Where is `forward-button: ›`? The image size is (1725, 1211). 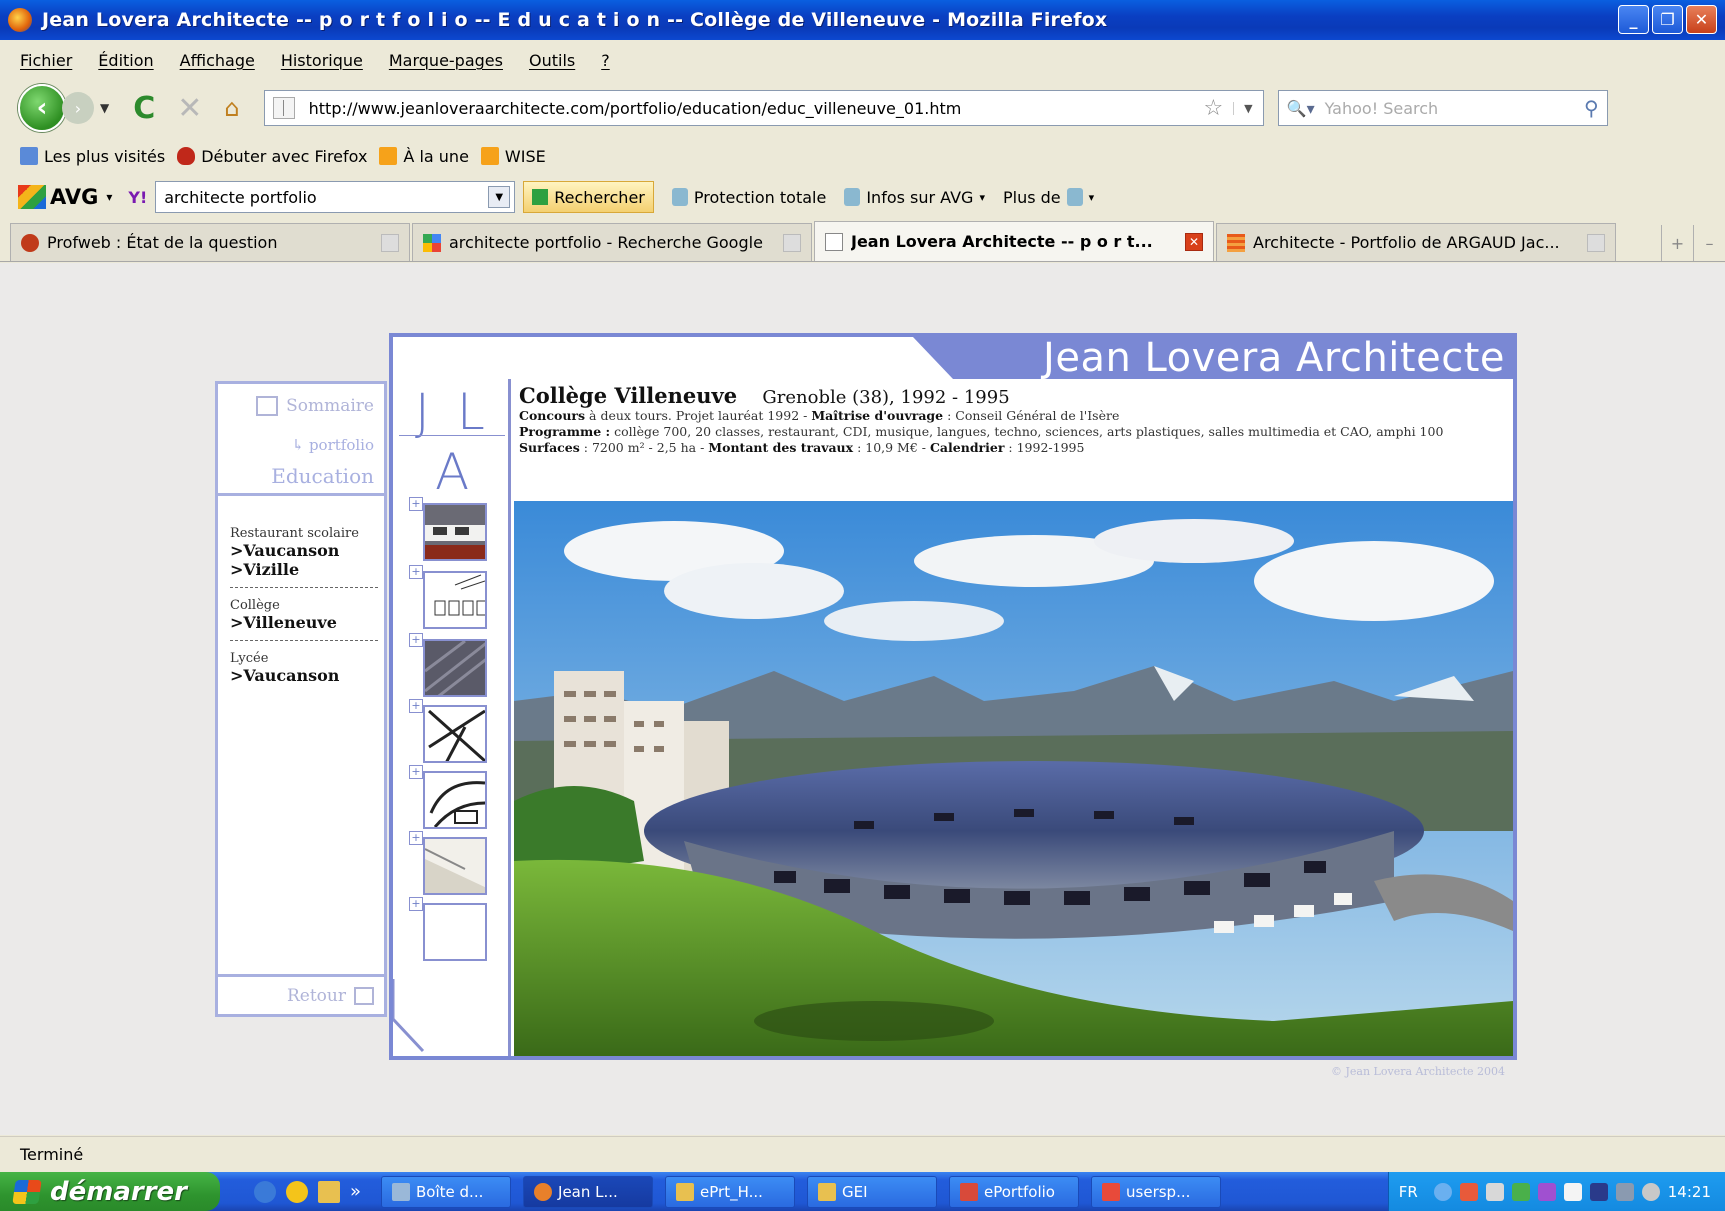
forward-button: › is located at coordinates (78, 108).